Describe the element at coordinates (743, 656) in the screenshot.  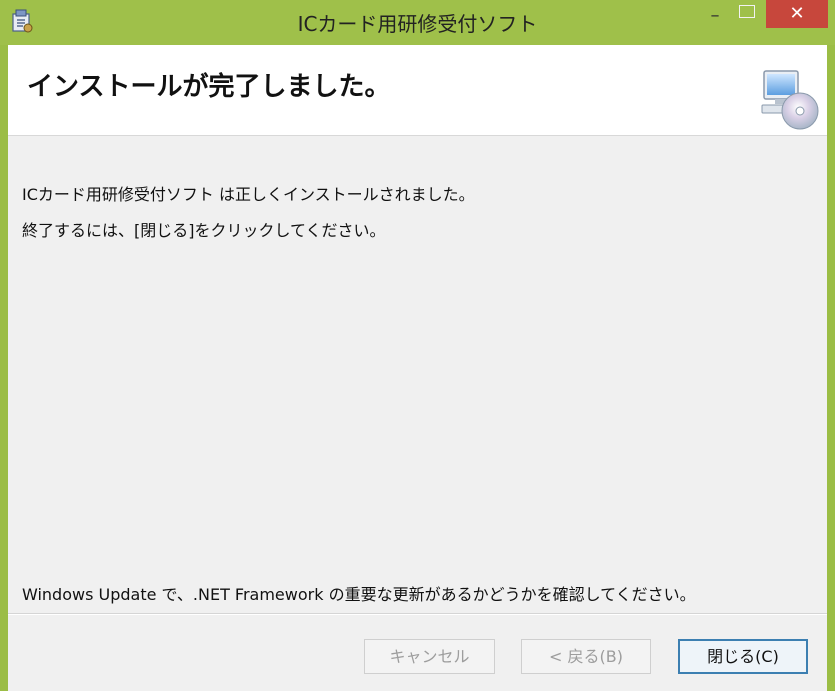
I see `close-button: 閉じる(C)` at that location.